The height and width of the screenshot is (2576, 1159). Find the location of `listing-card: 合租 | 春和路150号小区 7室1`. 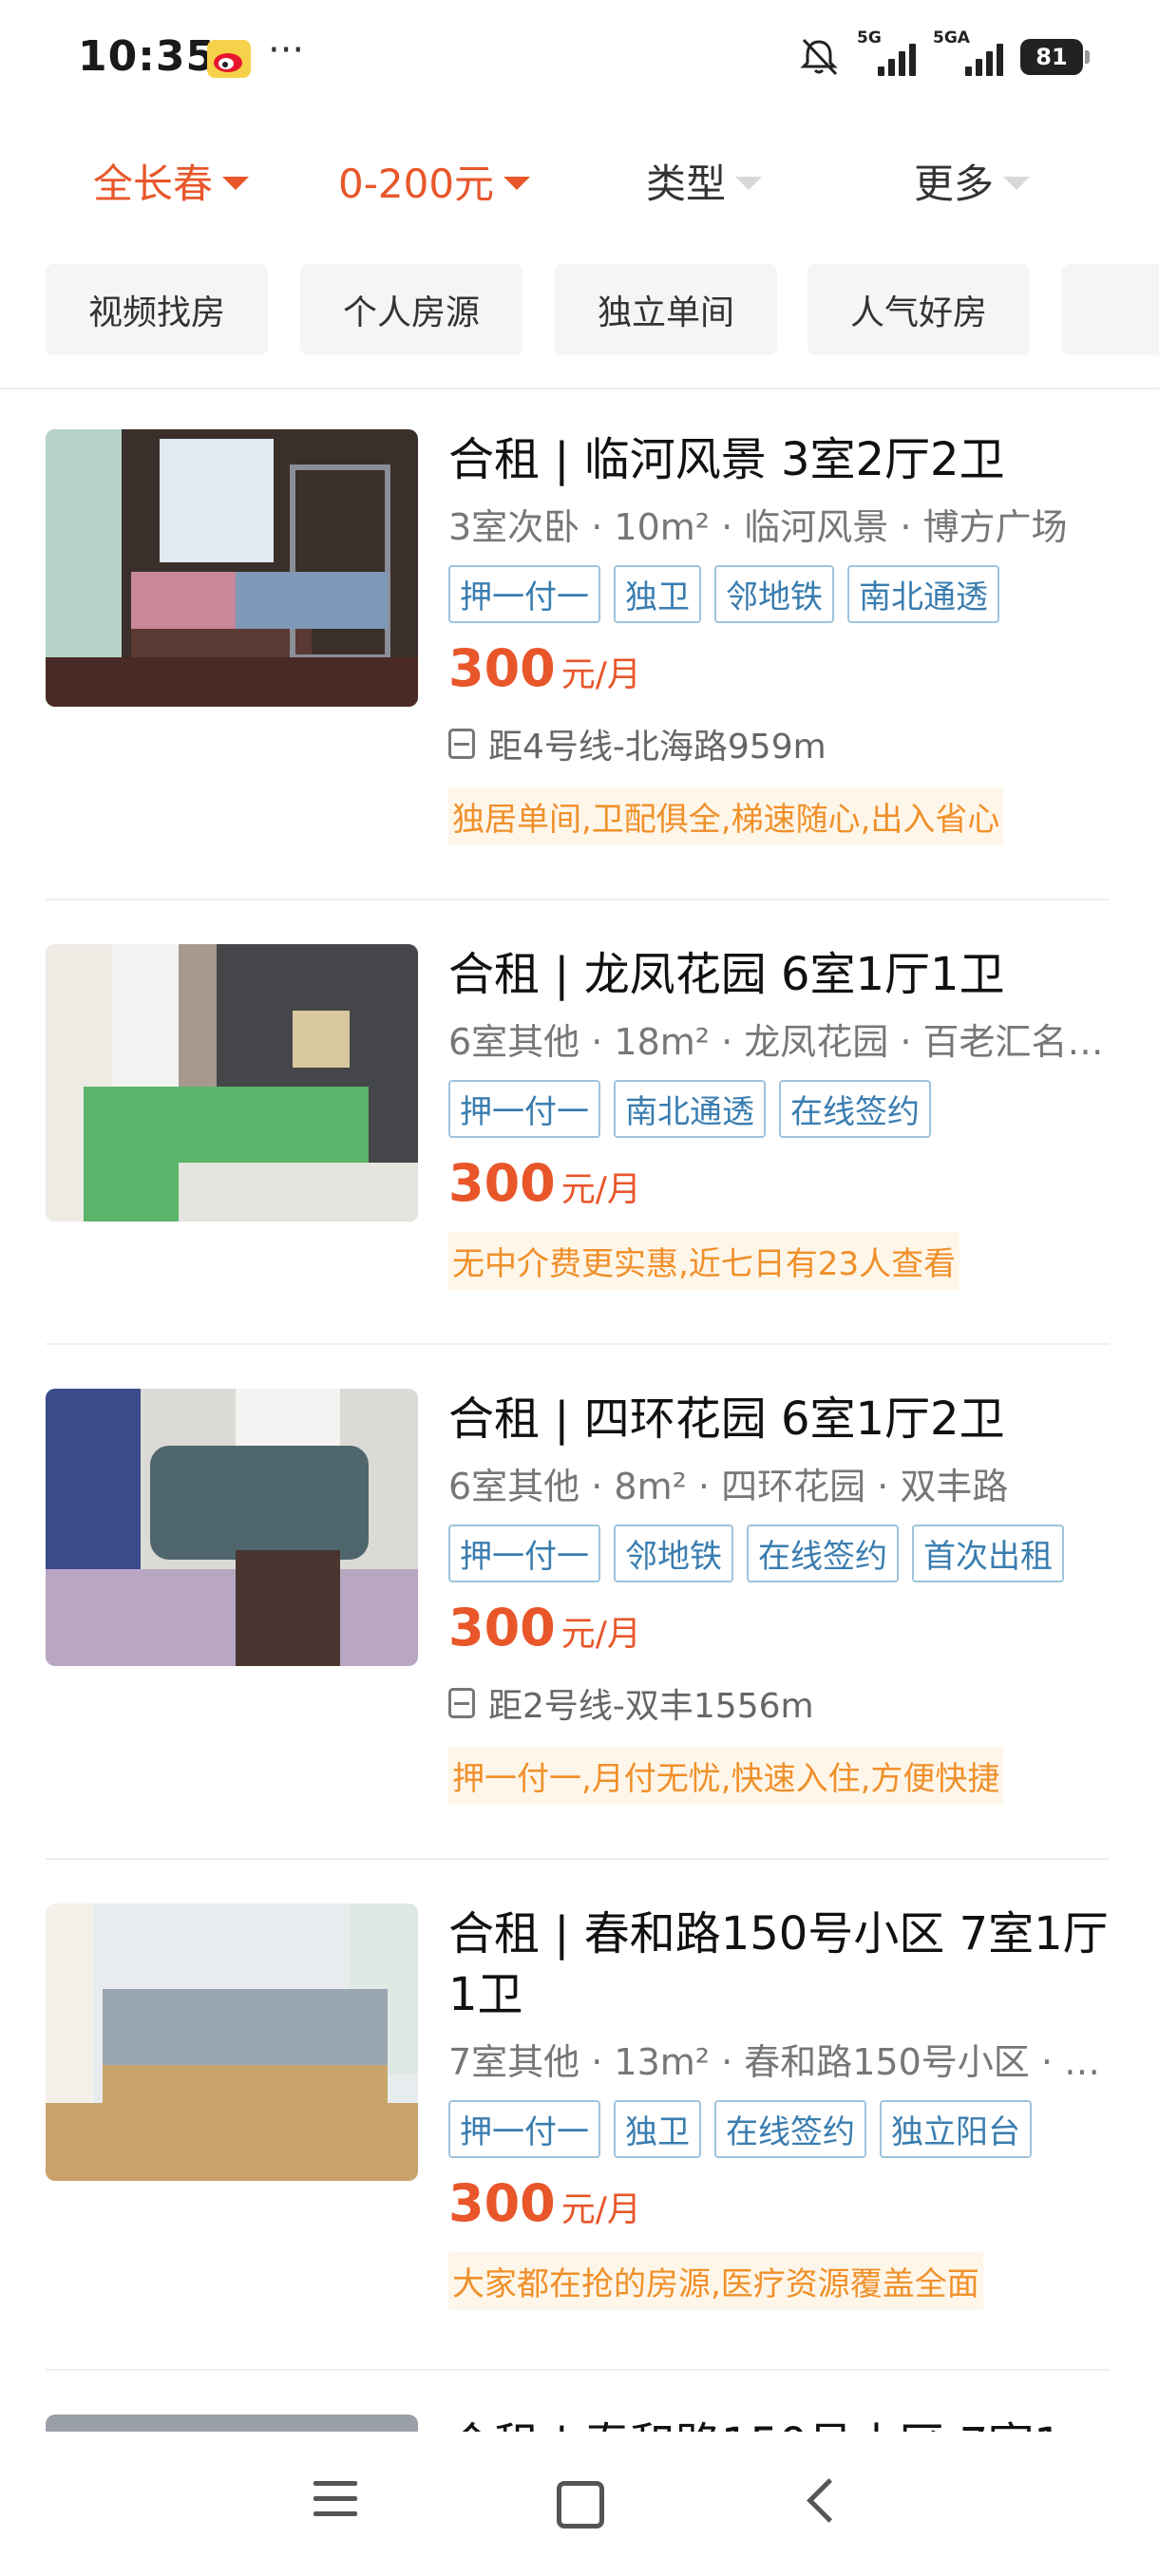

listing-card: 合租 | 春和路150号小区 7室1 is located at coordinates (578, 2424).